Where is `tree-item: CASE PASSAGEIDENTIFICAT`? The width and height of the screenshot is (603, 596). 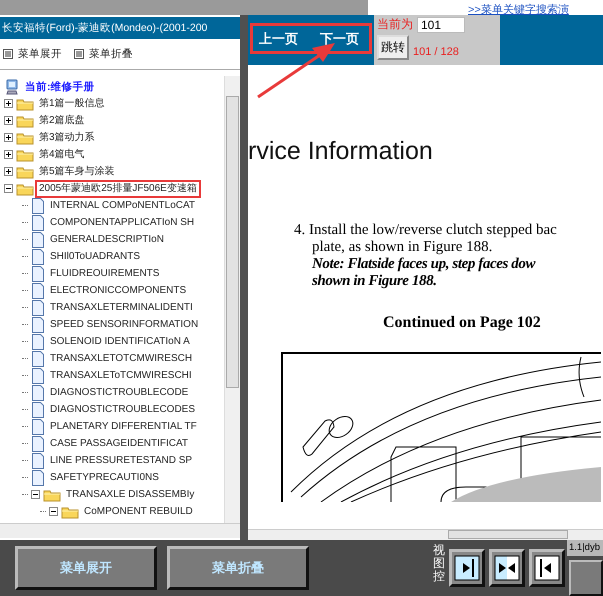 tree-item: CASE PASSAGEIDENTIFICAT is located at coordinates (119, 443).